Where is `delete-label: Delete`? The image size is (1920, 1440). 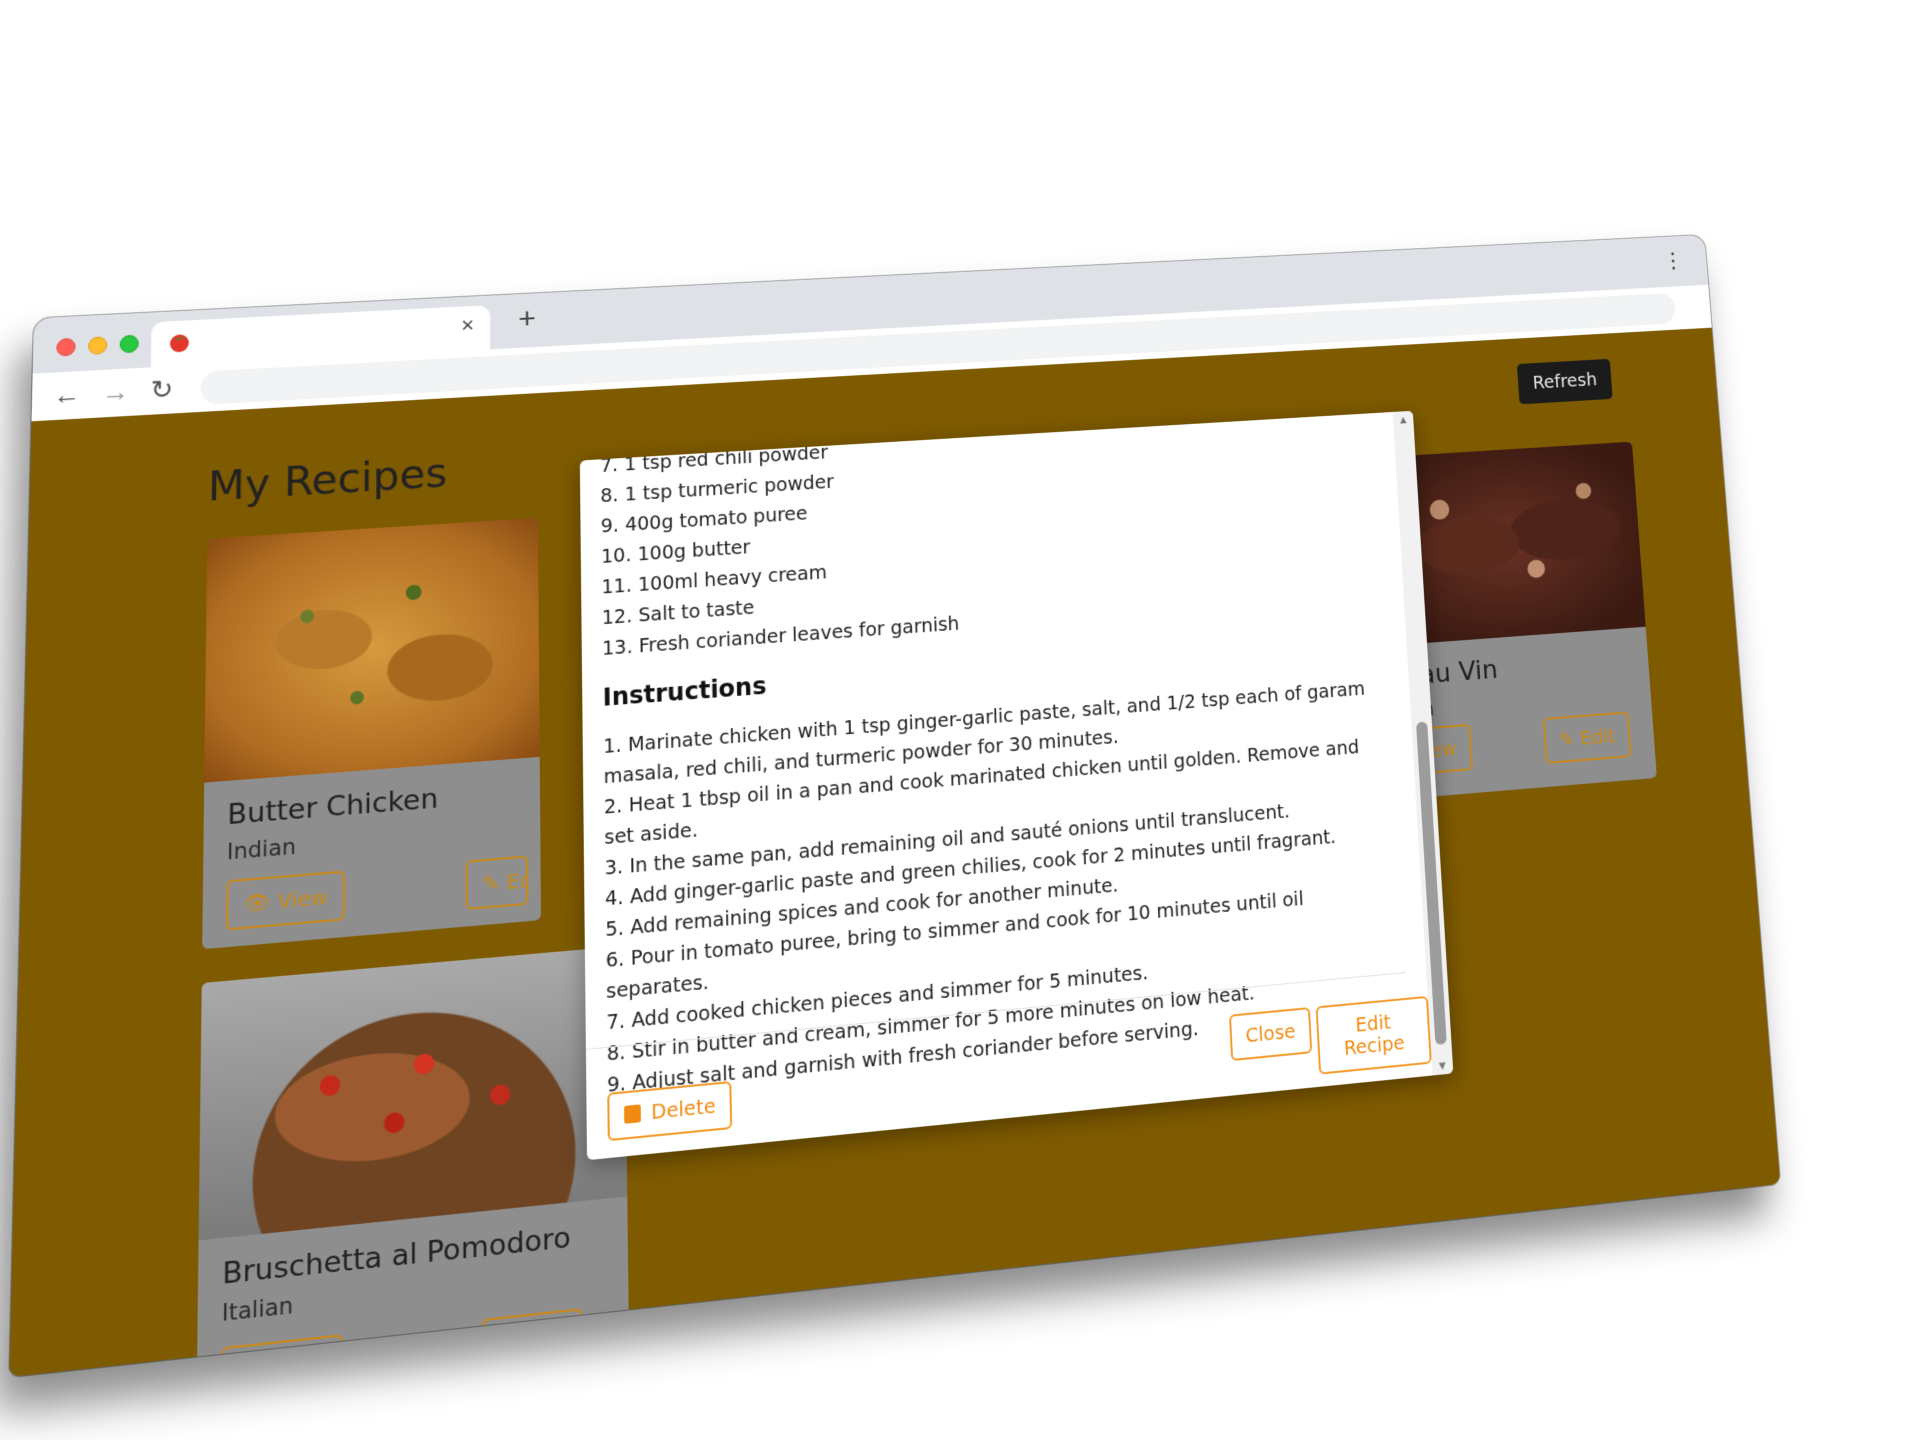
delete-label: Delete is located at coordinates (683, 1109).